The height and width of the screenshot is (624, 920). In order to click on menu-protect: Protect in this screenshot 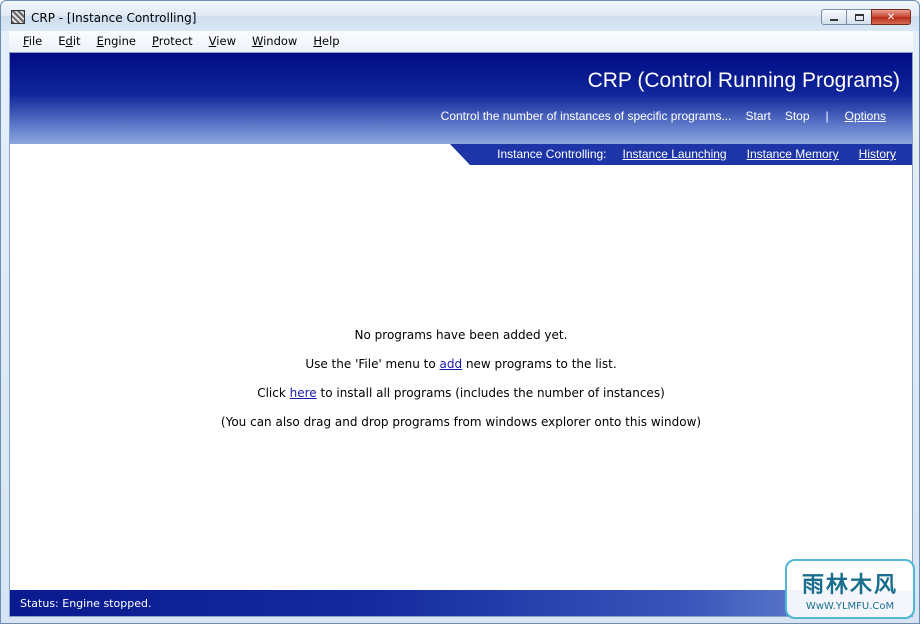, I will do `click(172, 41)`.